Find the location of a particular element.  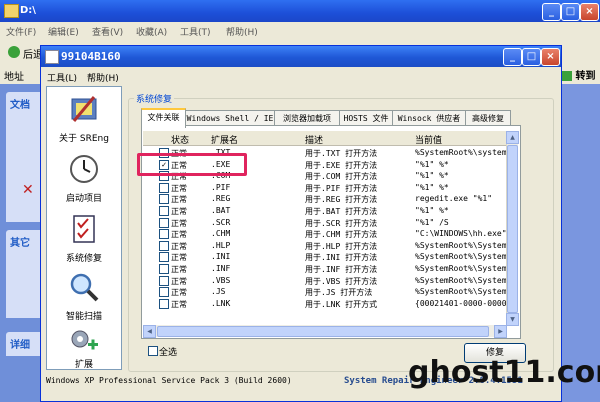

tab-windows-shell-ie: Windows Shell / IE is located at coordinates (230, 118).